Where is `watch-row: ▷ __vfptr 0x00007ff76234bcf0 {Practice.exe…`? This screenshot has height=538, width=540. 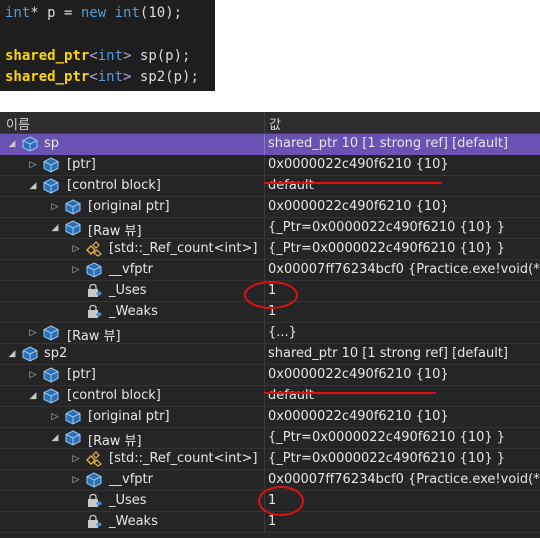 watch-row: ▷ __vfptr 0x00007ff76234bcf0 {Practice.exe… is located at coordinates (270, 270).